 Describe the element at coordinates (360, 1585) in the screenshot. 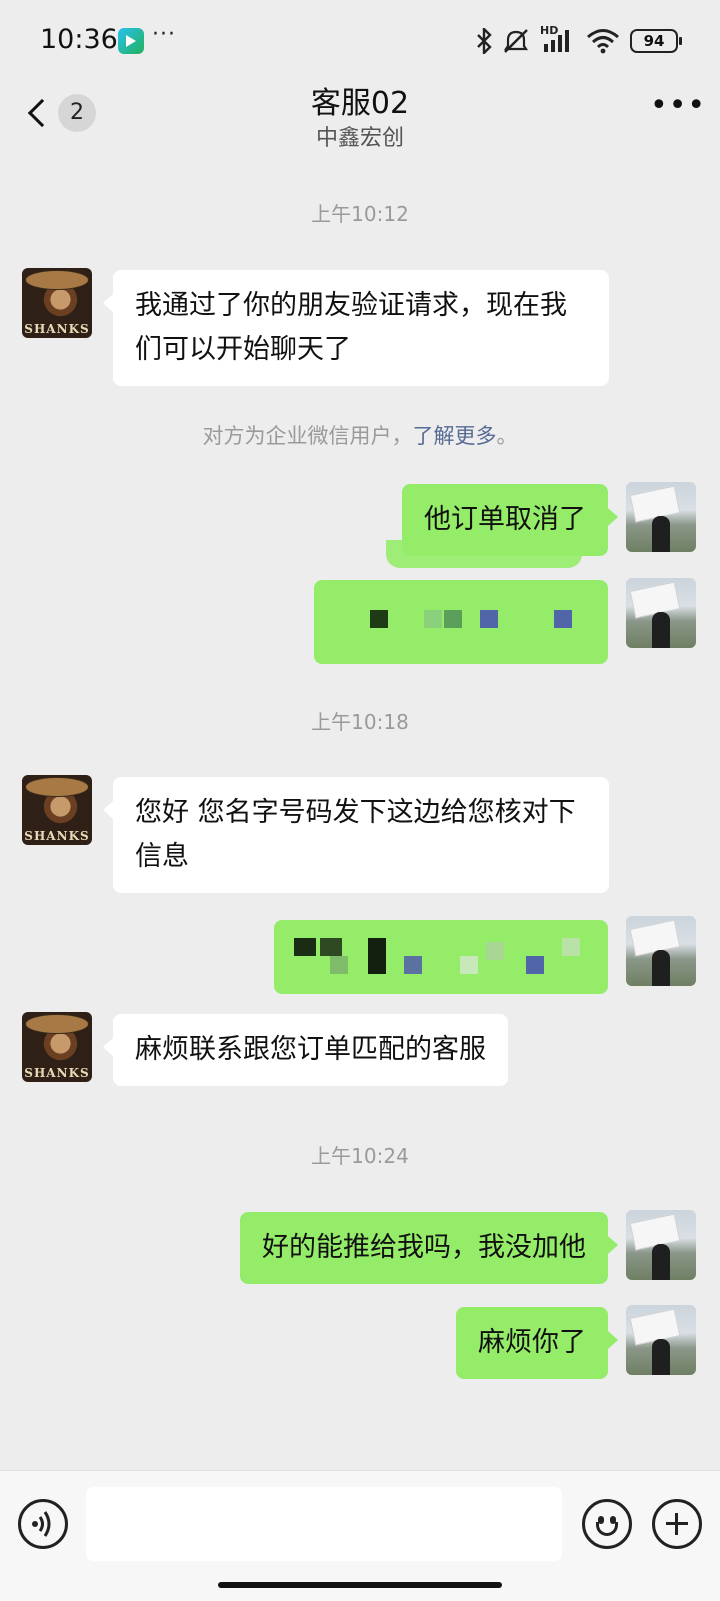

I see `home-indicator` at that location.